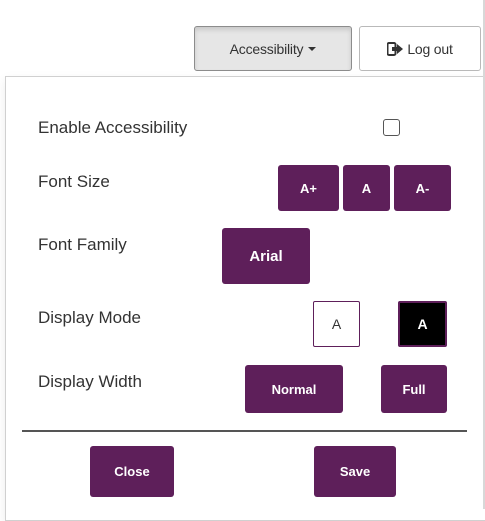 The width and height of the screenshot is (485, 521). What do you see at coordinates (395, 48) in the screenshot?
I see `sign-out-icon` at bounding box center [395, 48].